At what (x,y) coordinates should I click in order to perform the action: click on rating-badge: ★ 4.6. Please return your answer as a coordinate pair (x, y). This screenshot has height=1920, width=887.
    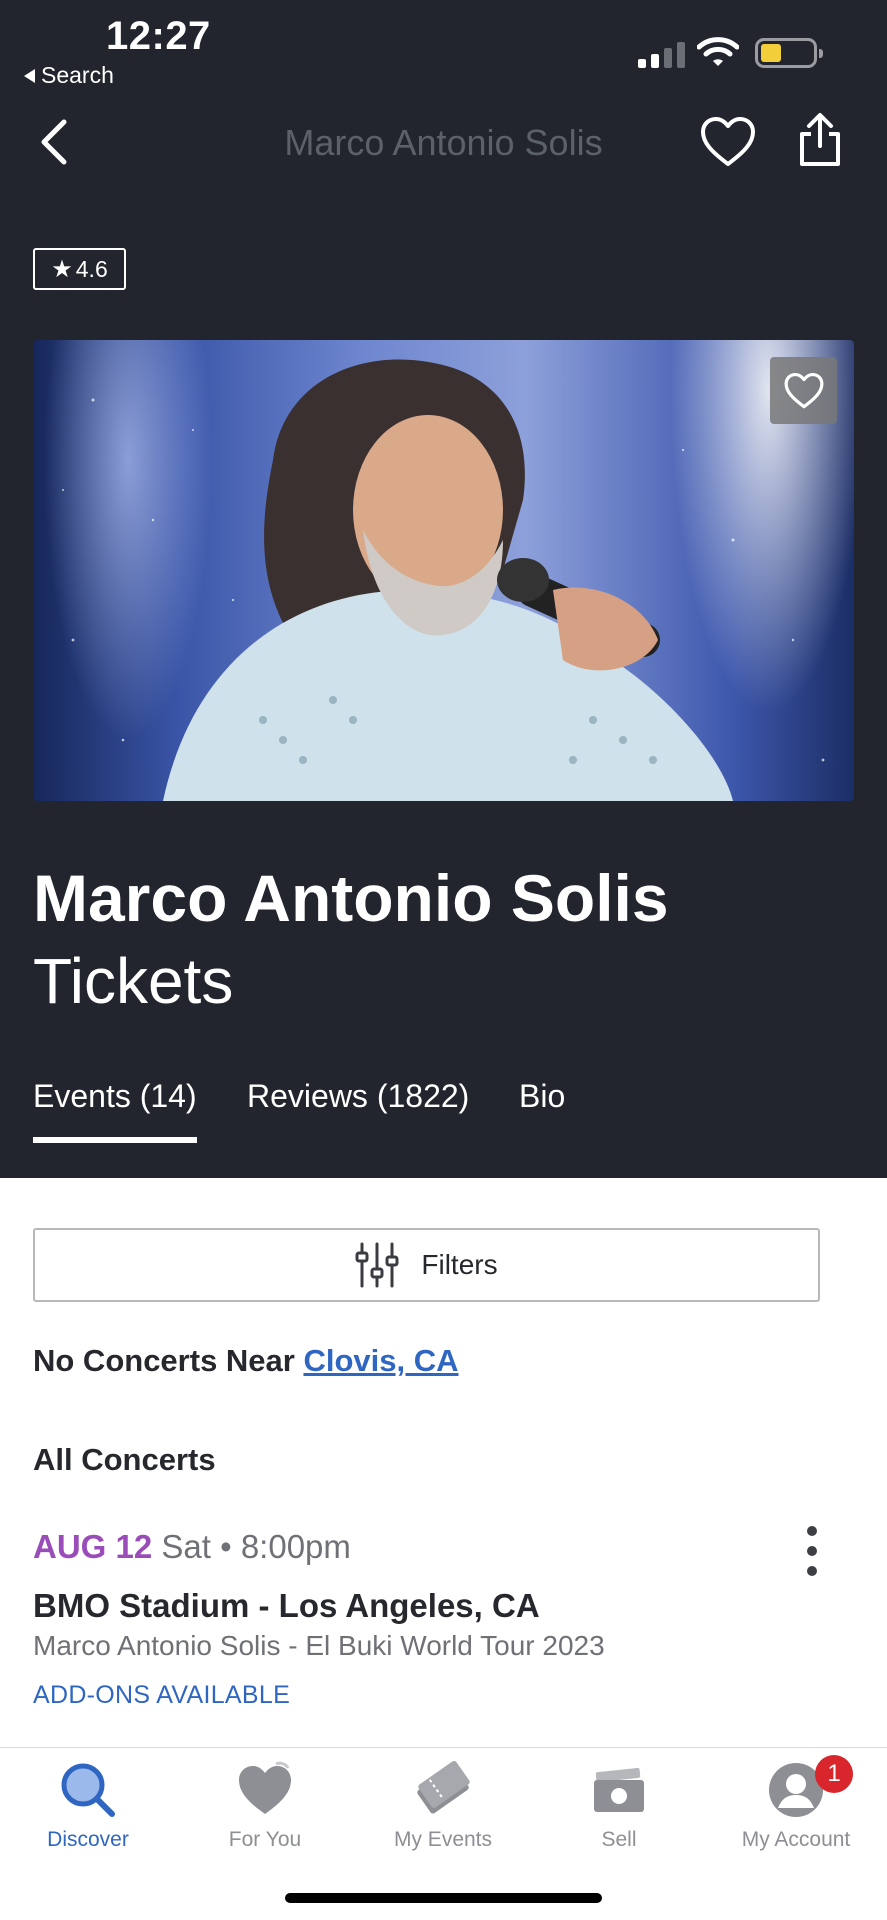
    Looking at the image, I should click on (79, 269).